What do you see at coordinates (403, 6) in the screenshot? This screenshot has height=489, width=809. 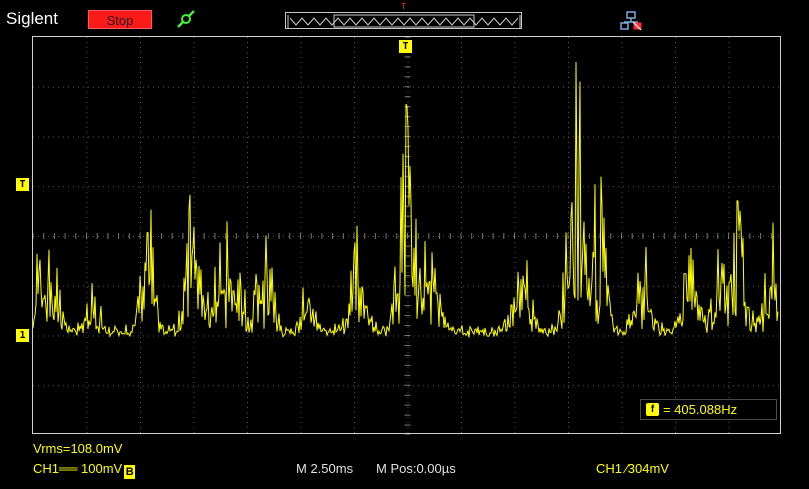 I see `trigger-top-marker: T` at bounding box center [403, 6].